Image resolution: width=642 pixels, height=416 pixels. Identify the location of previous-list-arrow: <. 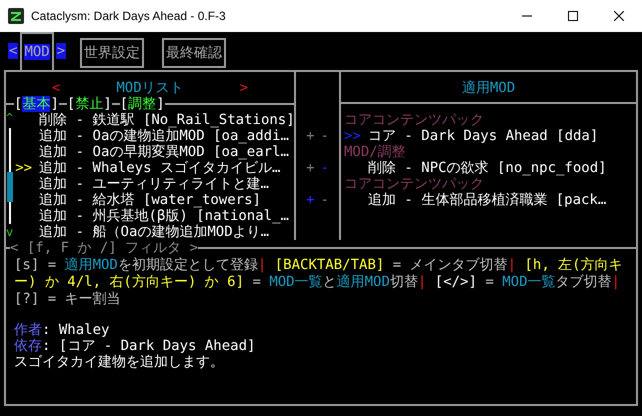
(56, 88).